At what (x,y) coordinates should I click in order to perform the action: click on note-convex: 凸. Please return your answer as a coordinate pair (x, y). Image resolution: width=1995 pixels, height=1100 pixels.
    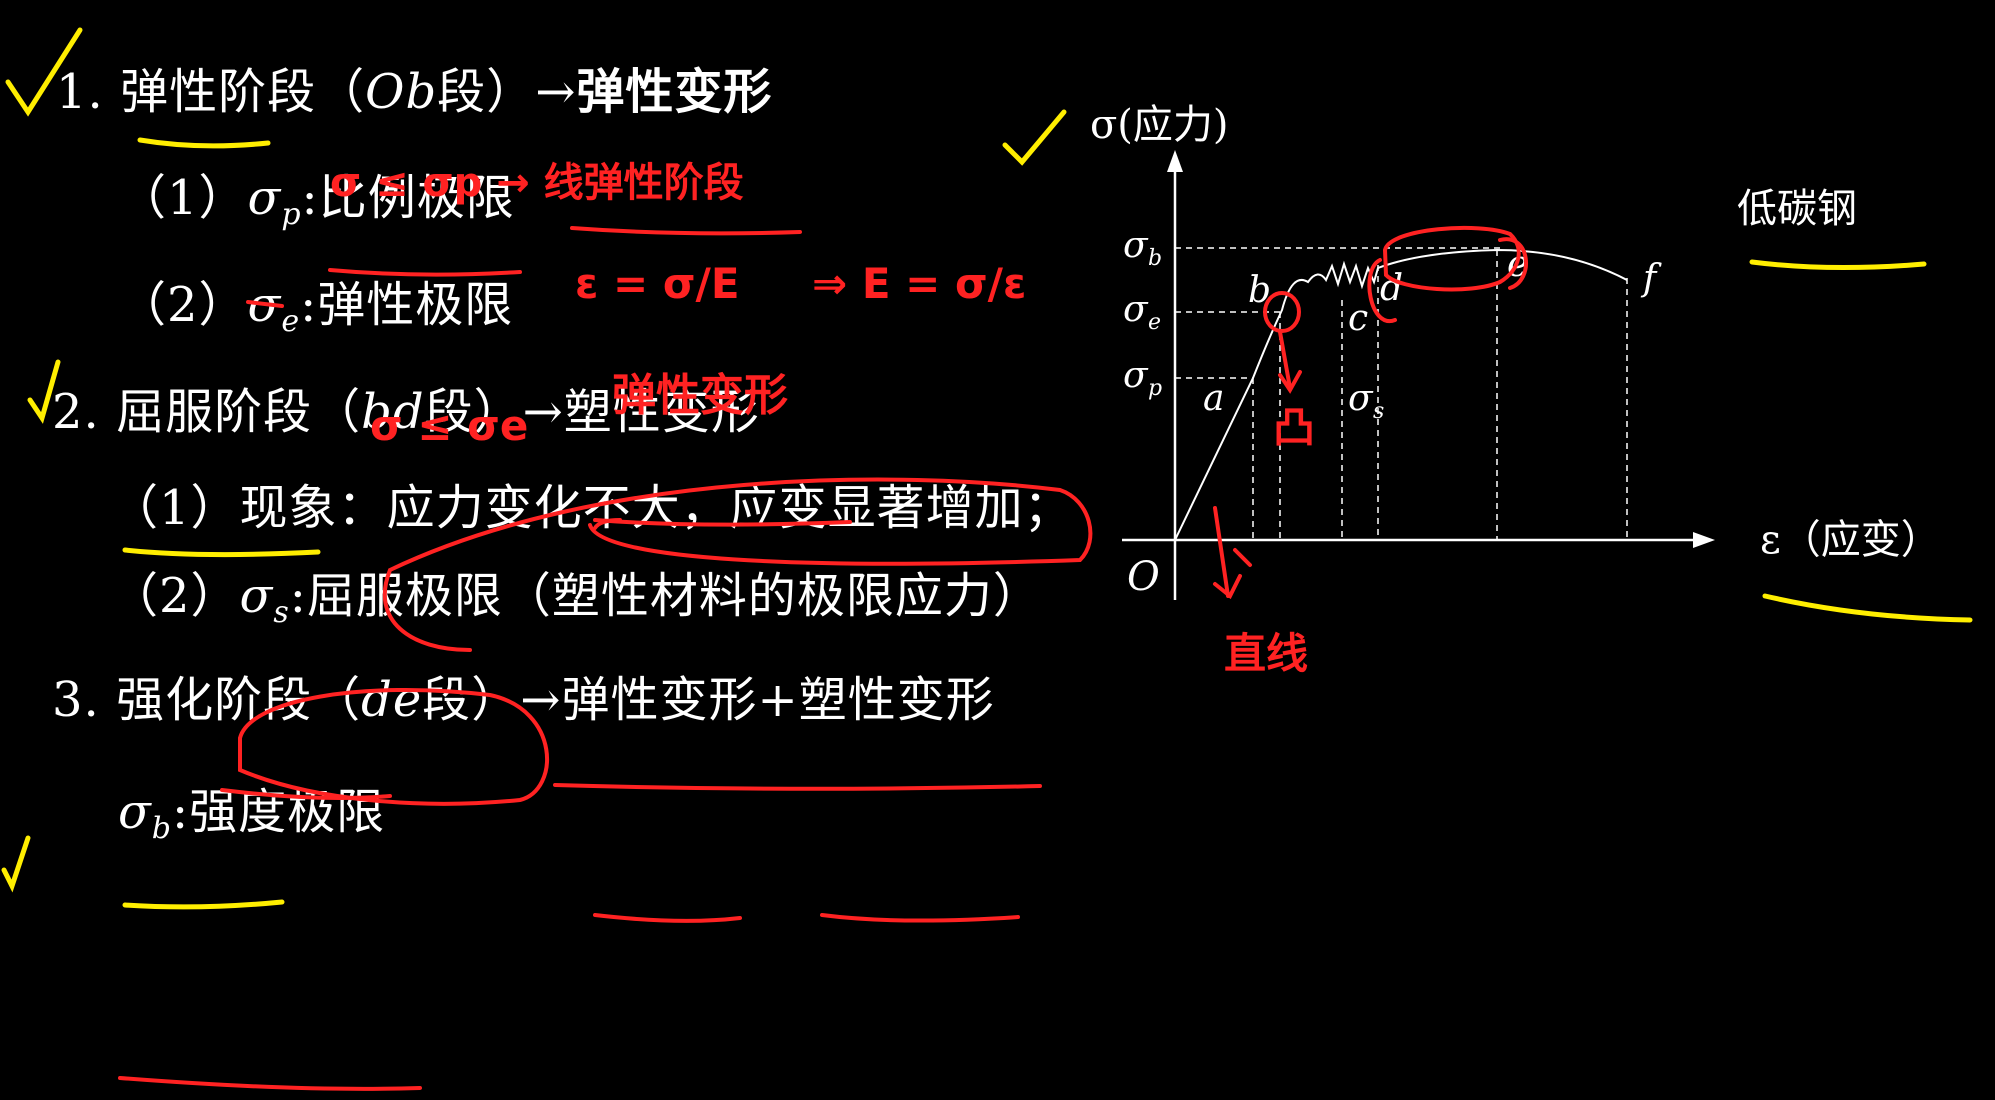
    Looking at the image, I should click on (1294, 427).